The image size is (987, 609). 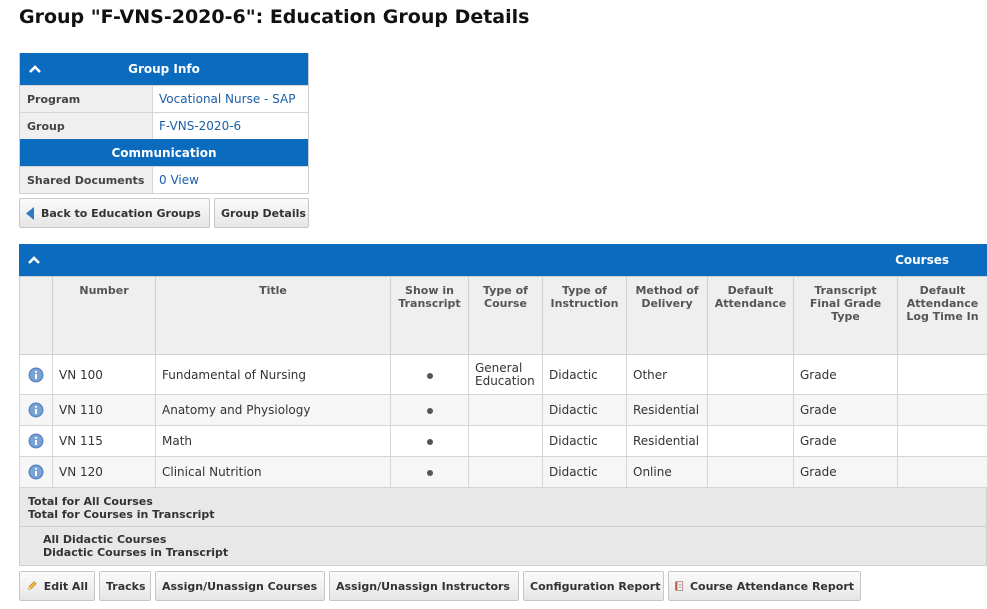 I want to click on col-method-of-delivery: Method of Delivery, so click(x=667, y=315).